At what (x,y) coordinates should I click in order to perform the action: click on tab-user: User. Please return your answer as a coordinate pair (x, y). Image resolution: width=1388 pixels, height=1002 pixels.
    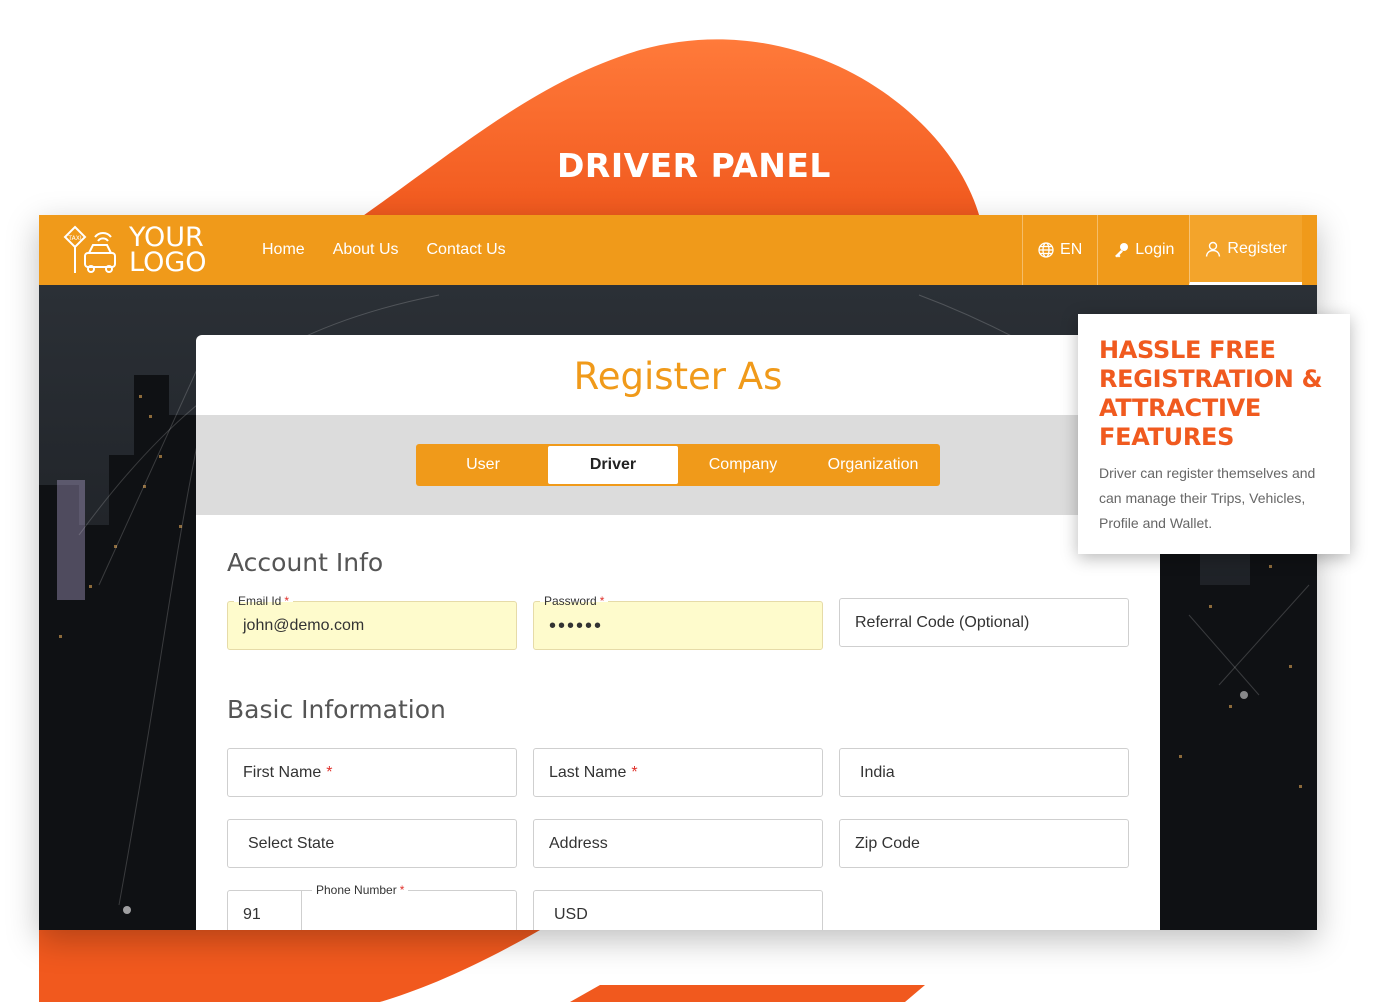
    Looking at the image, I should click on (483, 465).